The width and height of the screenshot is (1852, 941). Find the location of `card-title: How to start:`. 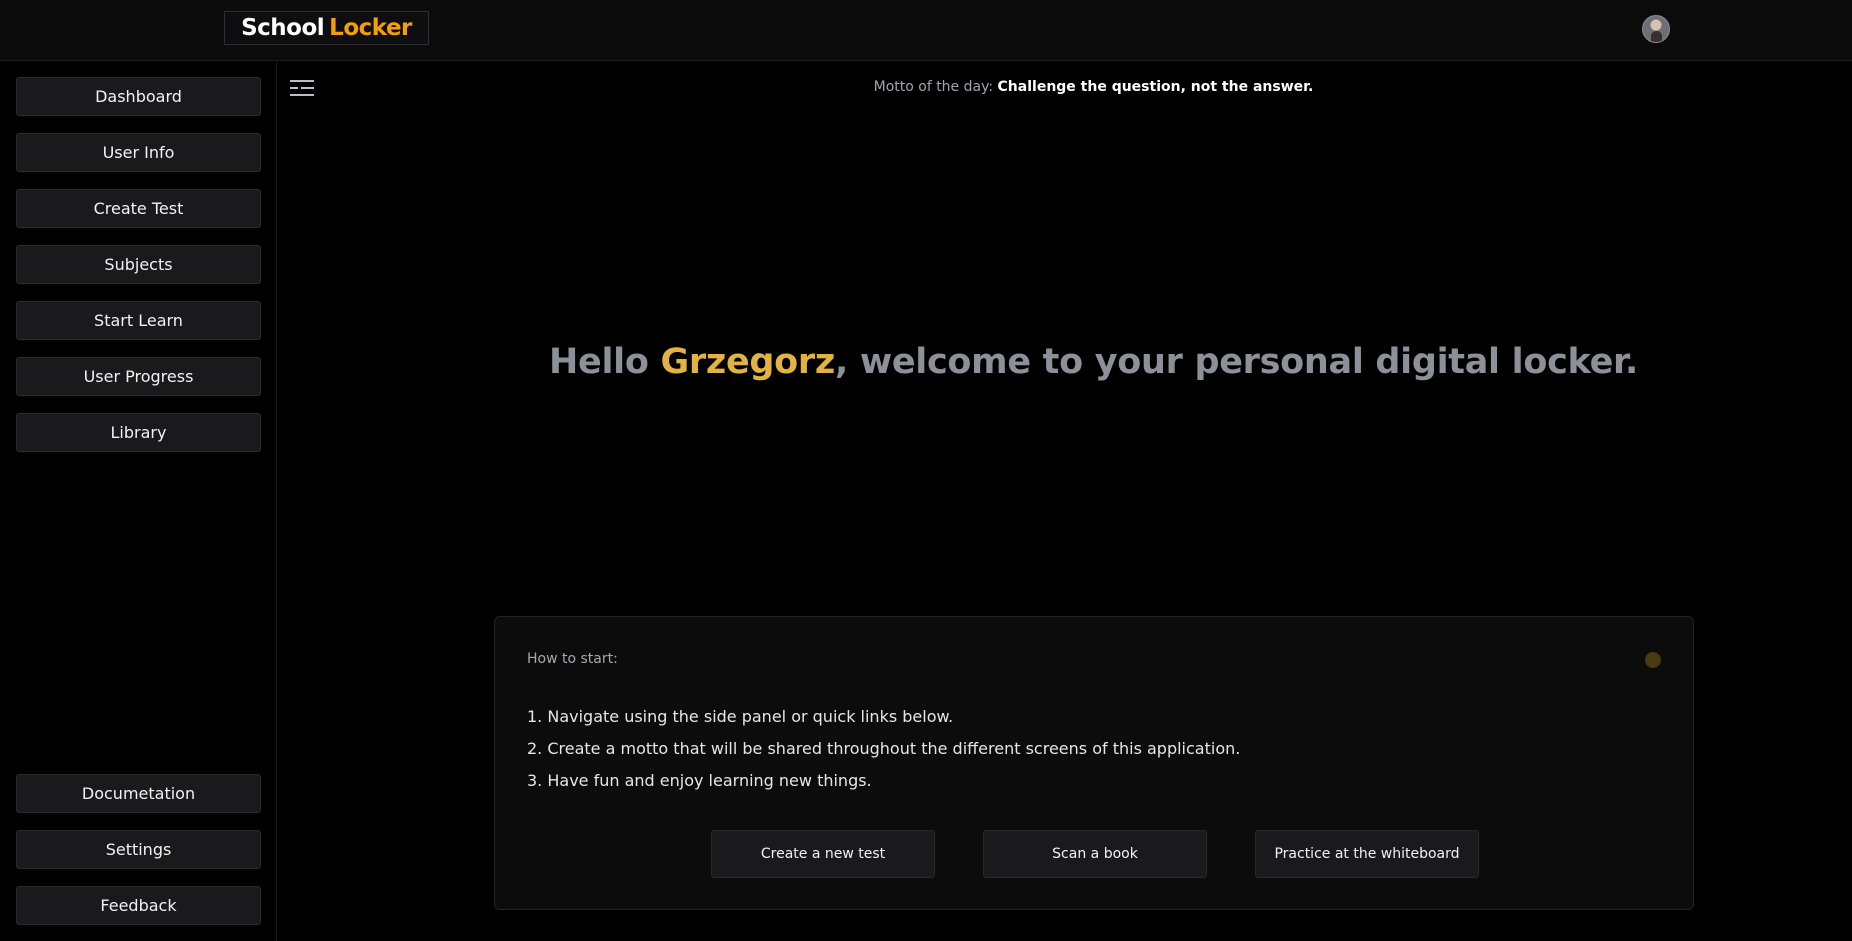

card-title: How to start: is located at coordinates (572, 659).